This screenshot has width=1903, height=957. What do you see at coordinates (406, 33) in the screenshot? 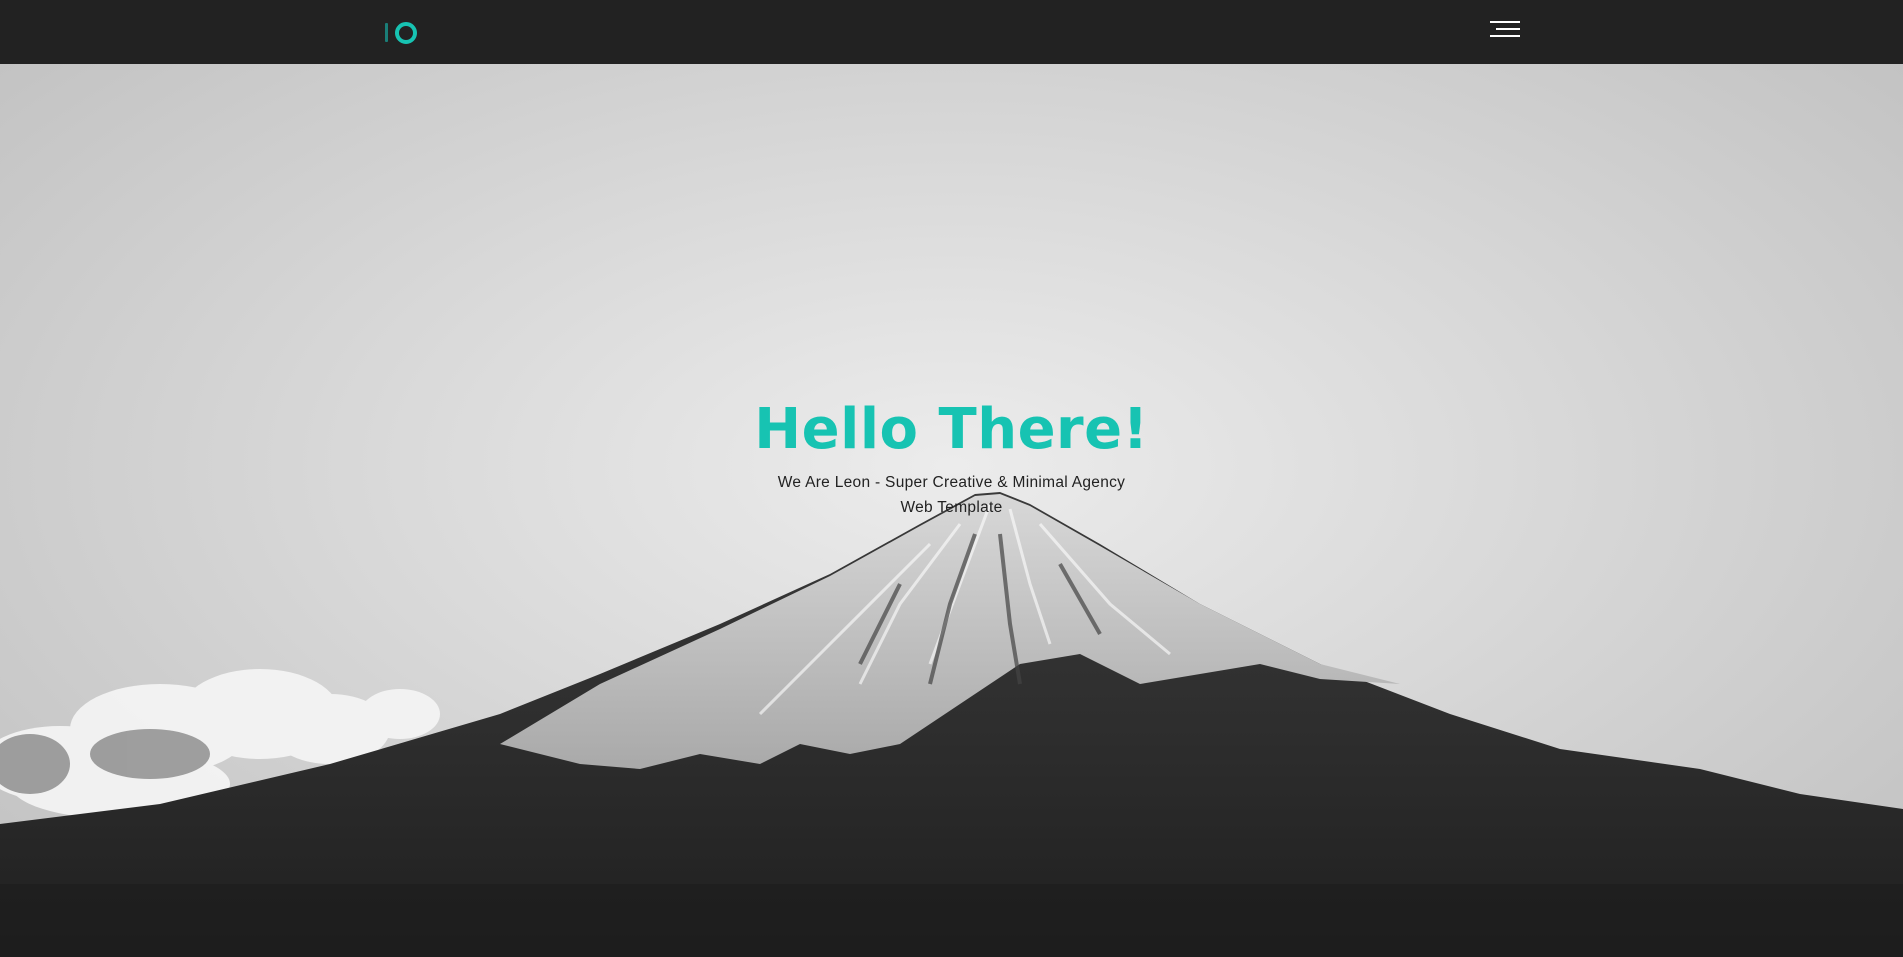
I see `logo-ring-mark` at bounding box center [406, 33].